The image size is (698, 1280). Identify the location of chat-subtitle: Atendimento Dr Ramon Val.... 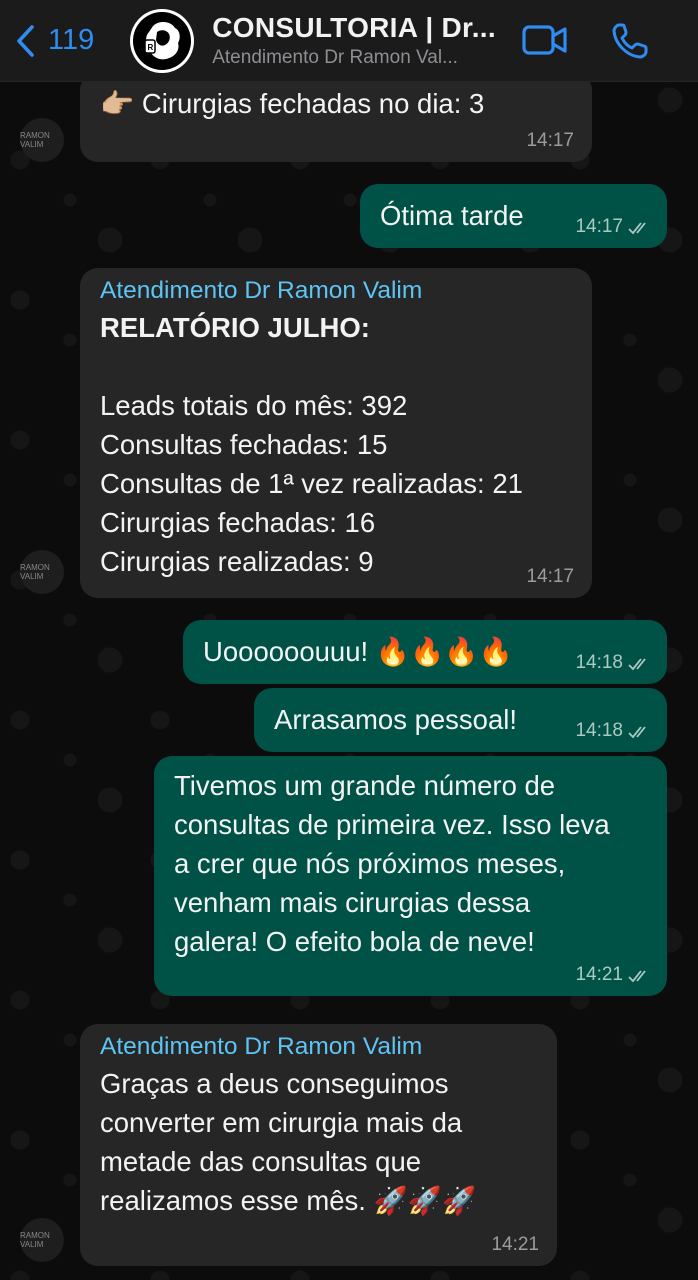
(335, 57).